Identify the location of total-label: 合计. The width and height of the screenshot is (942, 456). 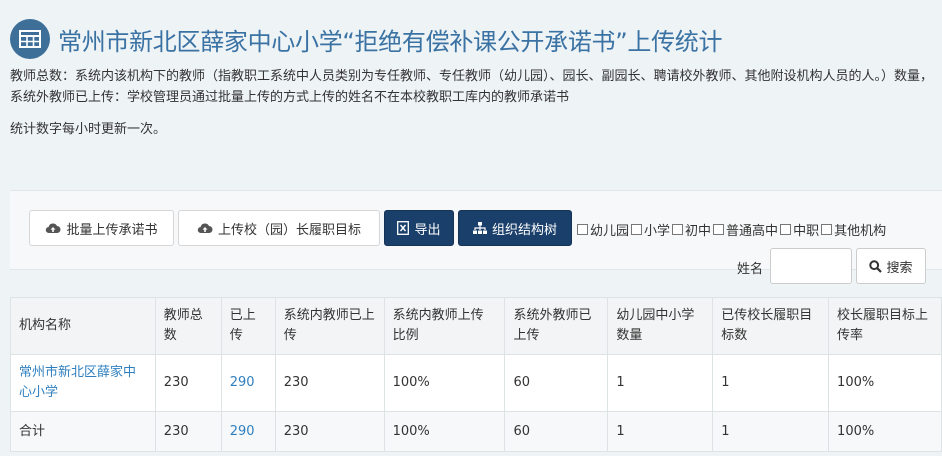
(83, 431).